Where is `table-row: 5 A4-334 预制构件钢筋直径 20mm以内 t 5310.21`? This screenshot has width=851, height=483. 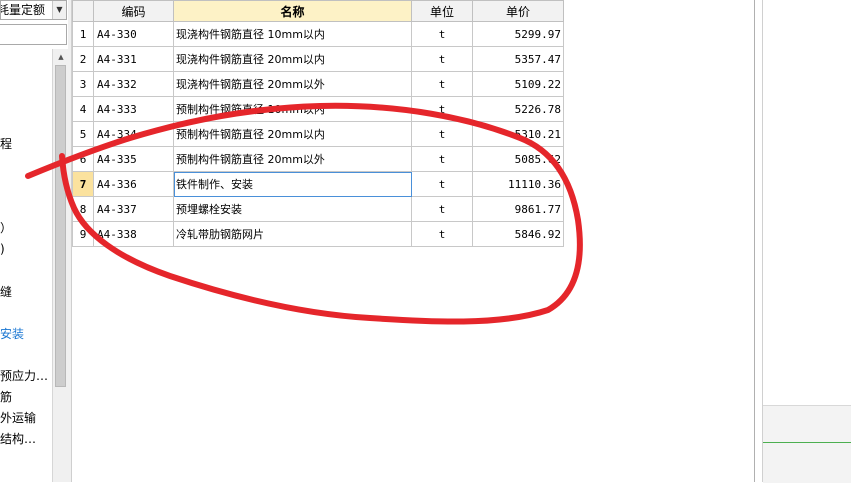 table-row: 5 A4-334 预制构件钢筋直径 20mm以内 t 5310.21 is located at coordinates (318, 134).